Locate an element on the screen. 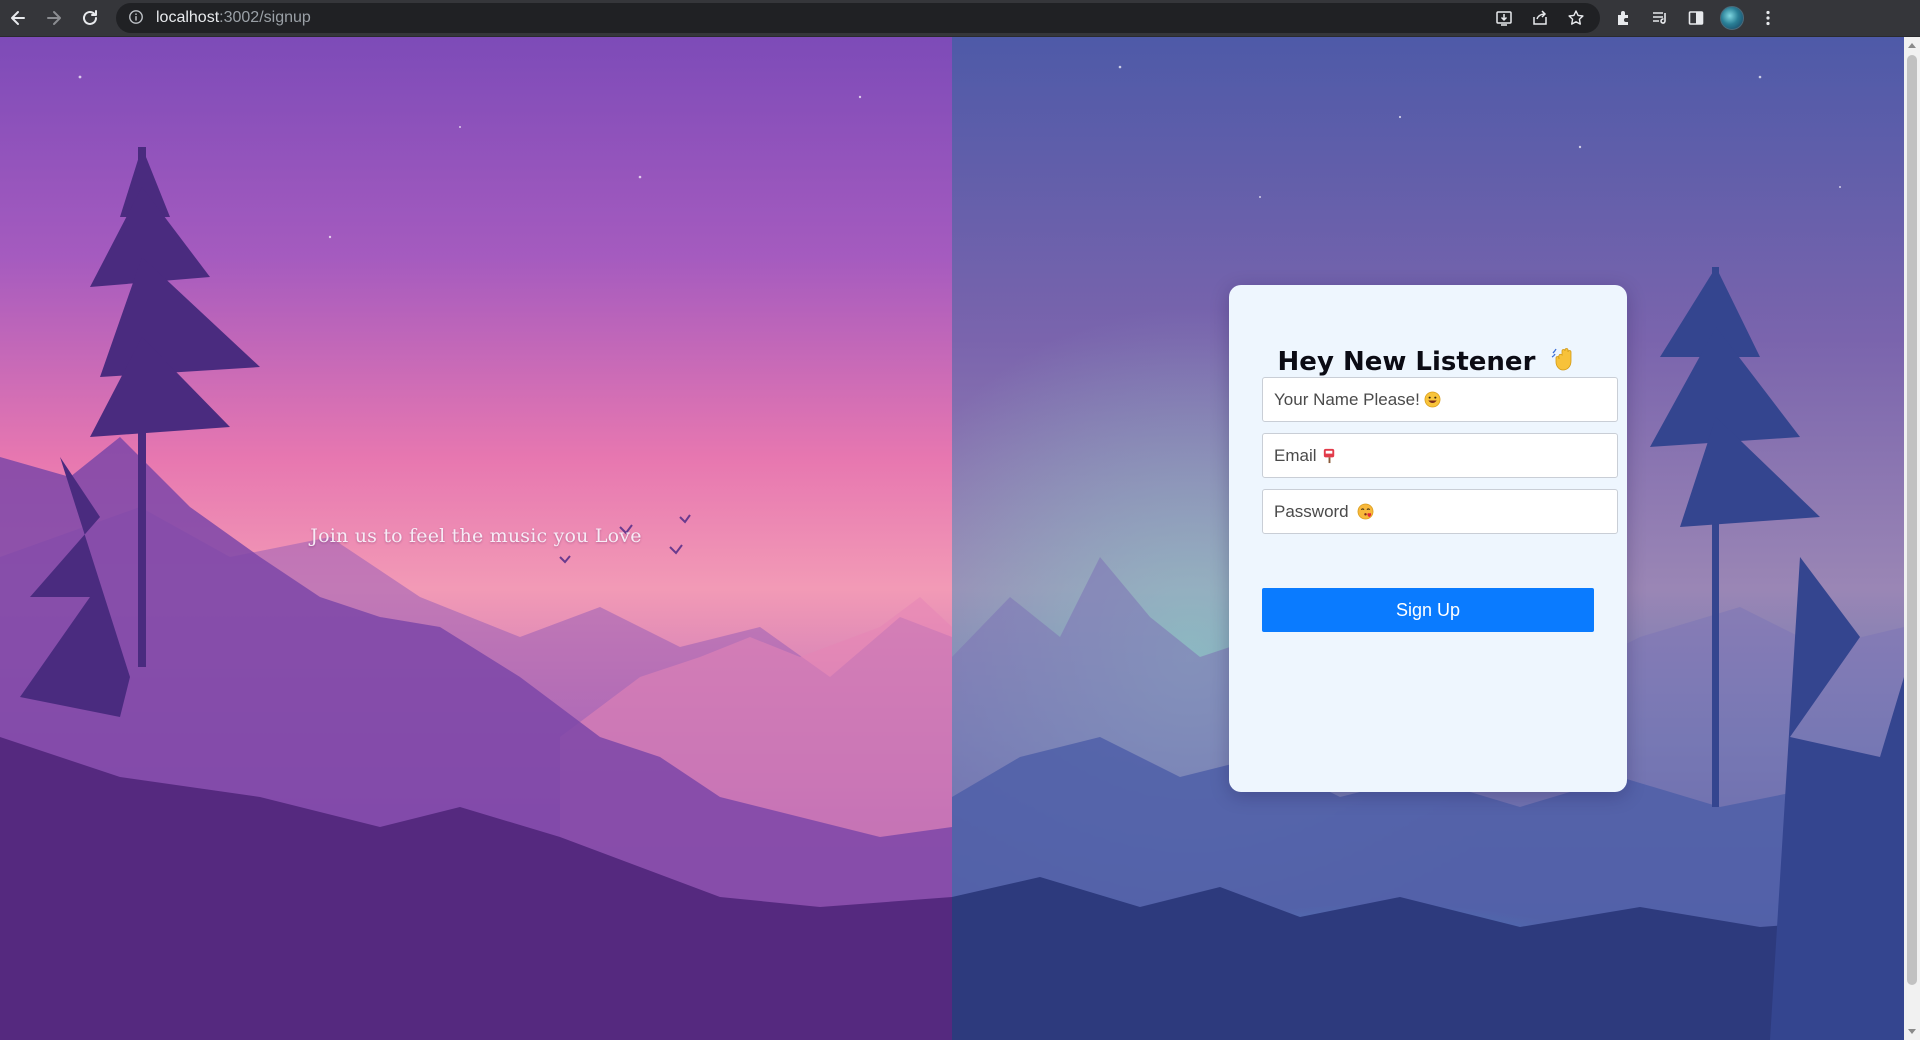  menu-button is located at coordinates (1768, 18).